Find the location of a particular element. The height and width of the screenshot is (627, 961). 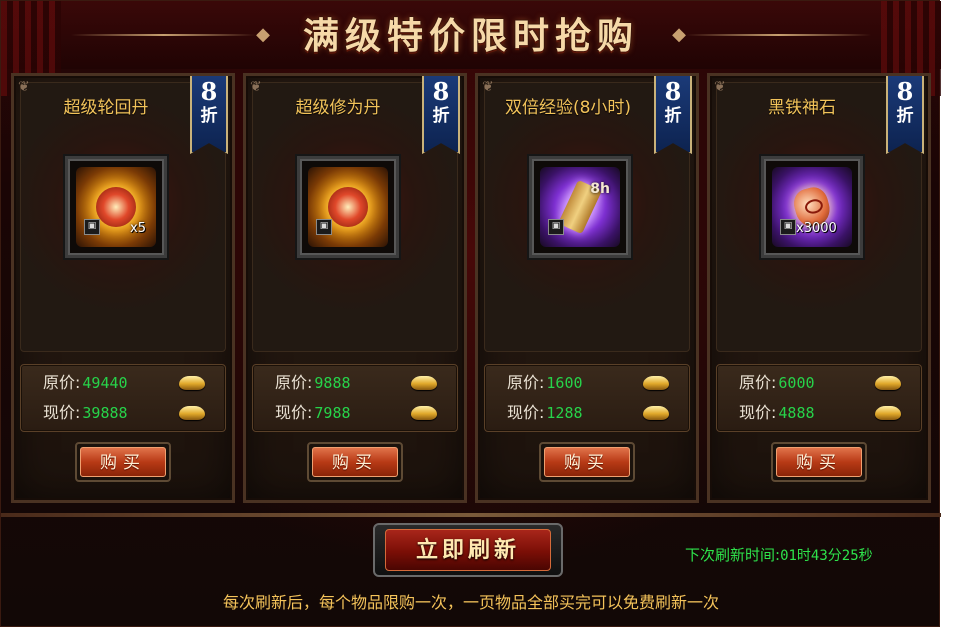

original-price-row: 原价: 1600 is located at coordinates (588, 383).